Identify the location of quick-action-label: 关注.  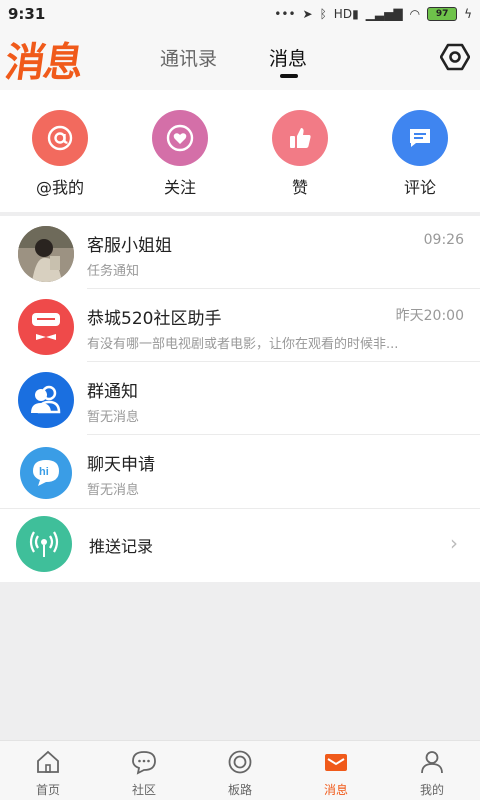
(179, 187).